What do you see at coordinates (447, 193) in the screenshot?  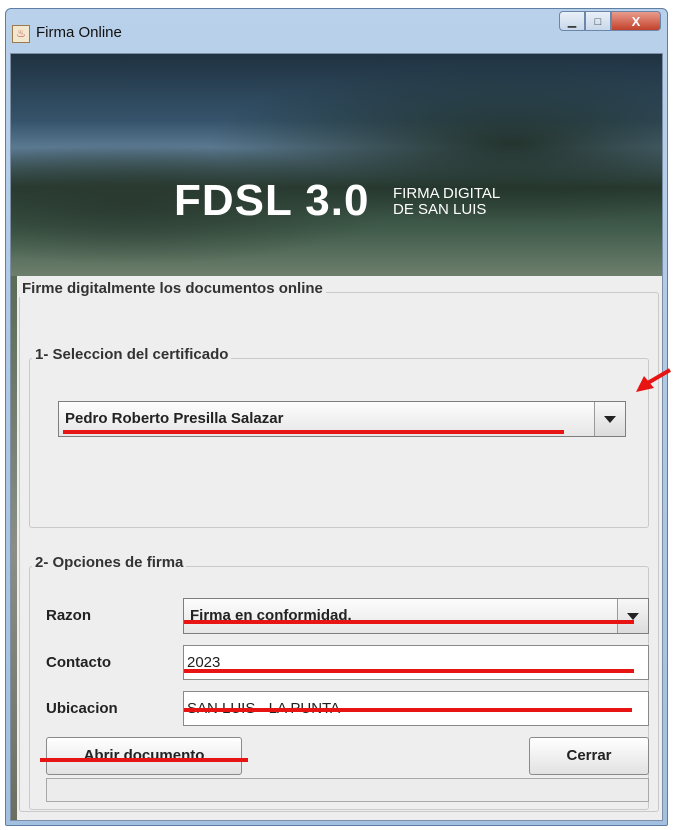 I see `banner-subtitle-line1: FIRMA DIGITAL` at bounding box center [447, 193].